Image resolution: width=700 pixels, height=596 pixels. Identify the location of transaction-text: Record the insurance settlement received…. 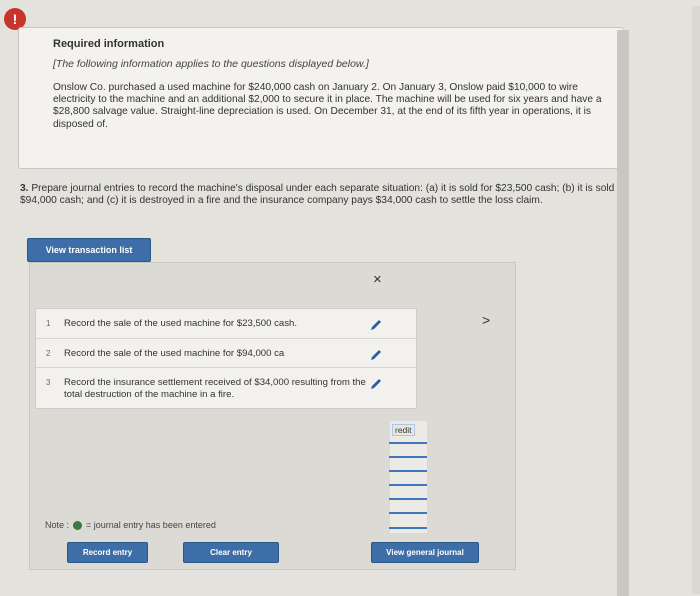
(215, 388).